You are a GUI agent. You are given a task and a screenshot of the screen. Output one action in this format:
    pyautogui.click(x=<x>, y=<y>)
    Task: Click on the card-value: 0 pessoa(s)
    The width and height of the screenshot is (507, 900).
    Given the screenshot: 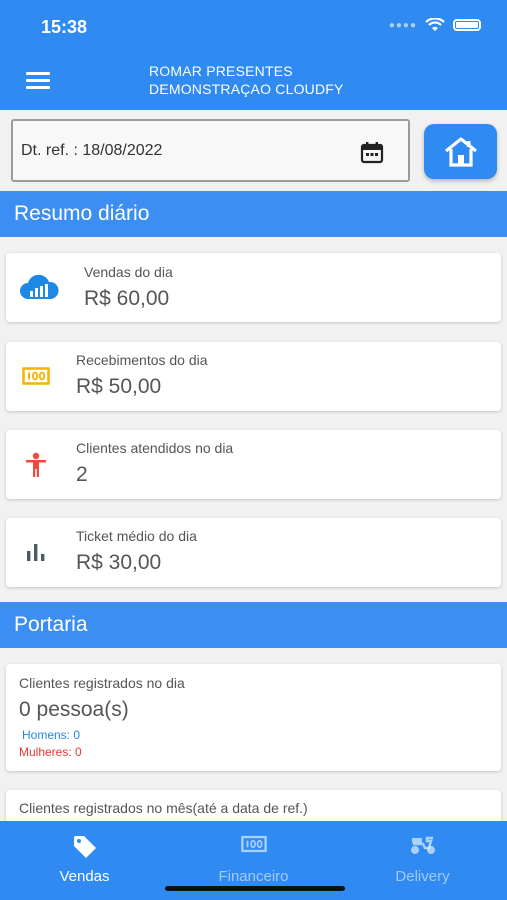 What is the action you would take?
    pyautogui.click(x=74, y=709)
    